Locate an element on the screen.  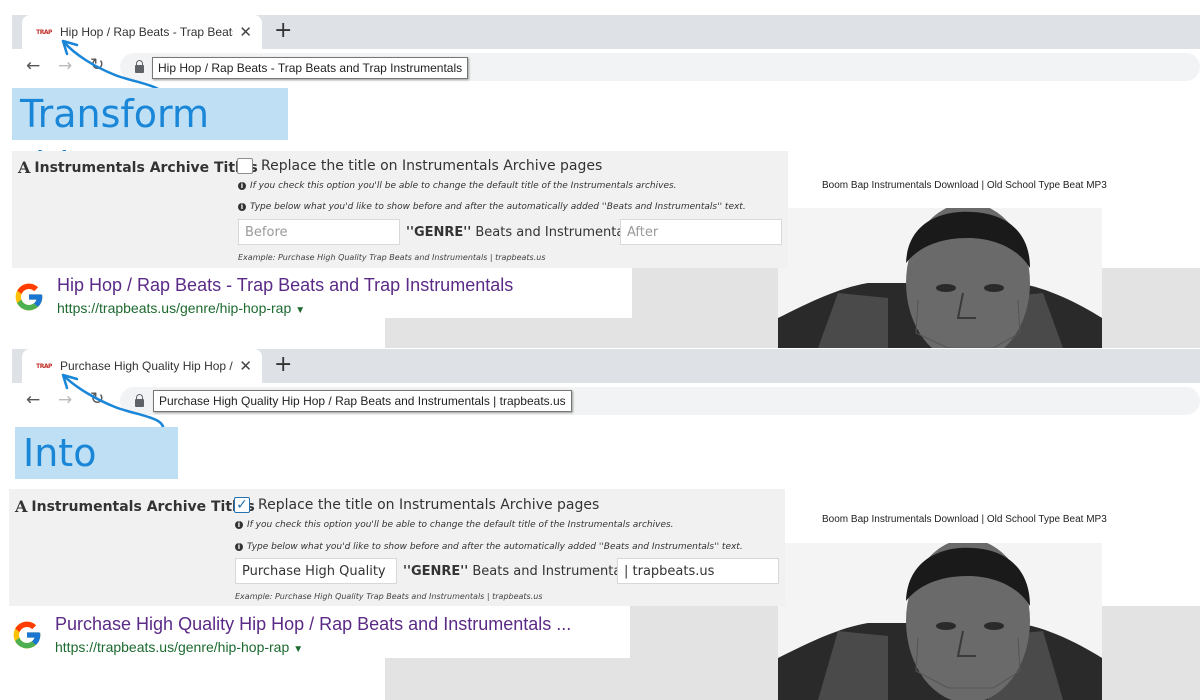
after-input: | trapbeats.us is located at coordinates (698, 571).